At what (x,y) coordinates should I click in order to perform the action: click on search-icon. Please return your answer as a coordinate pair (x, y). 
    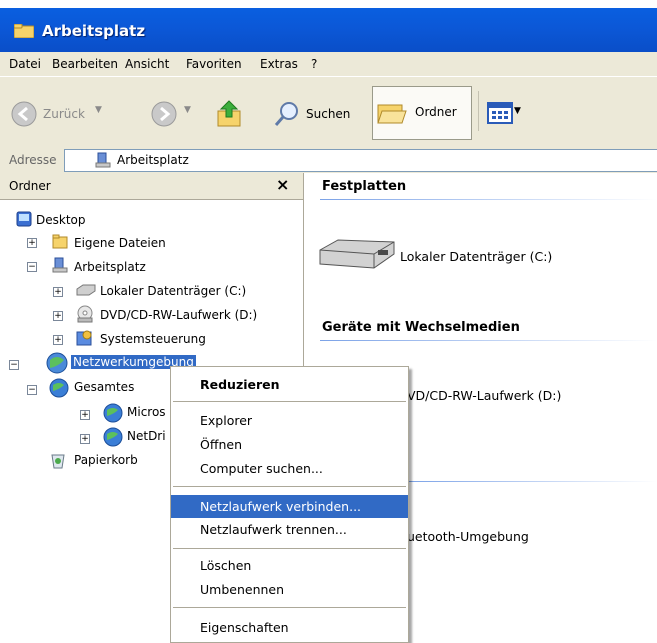
    Looking at the image, I should click on (286, 114).